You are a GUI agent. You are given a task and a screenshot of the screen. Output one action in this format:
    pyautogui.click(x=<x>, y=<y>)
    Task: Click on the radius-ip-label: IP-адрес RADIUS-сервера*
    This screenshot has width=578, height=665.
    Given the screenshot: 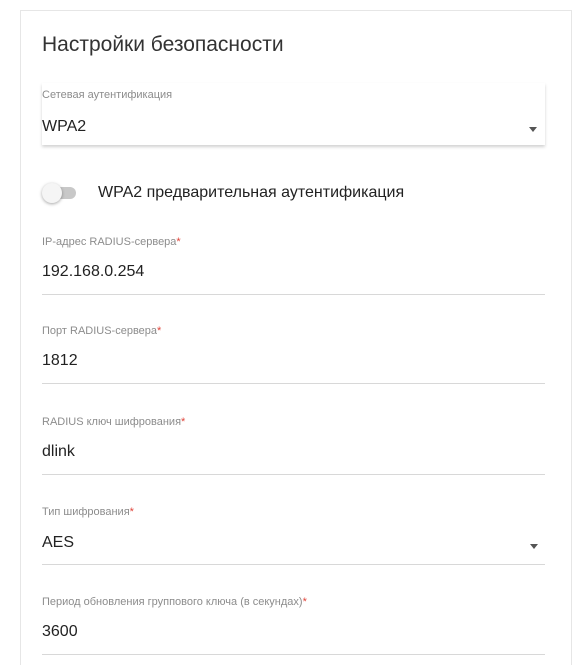 What is the action you would take?
    pyautogui.click(x=111, y=242)
    